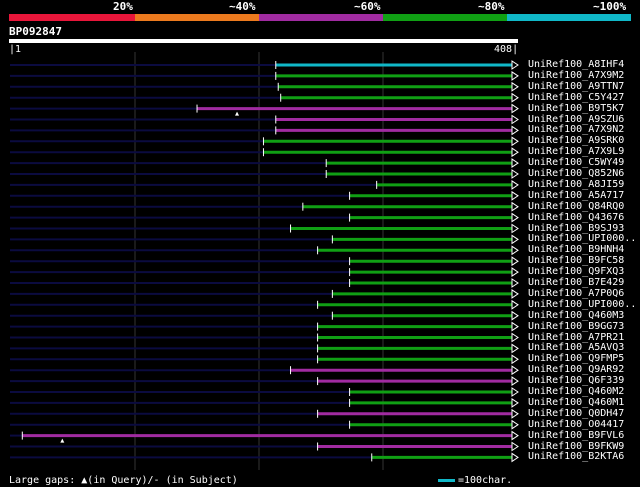 This screenshot has height=487, width=640. I want to click on subject-gap-legend-text: - (in Subject), so click(195, 480).